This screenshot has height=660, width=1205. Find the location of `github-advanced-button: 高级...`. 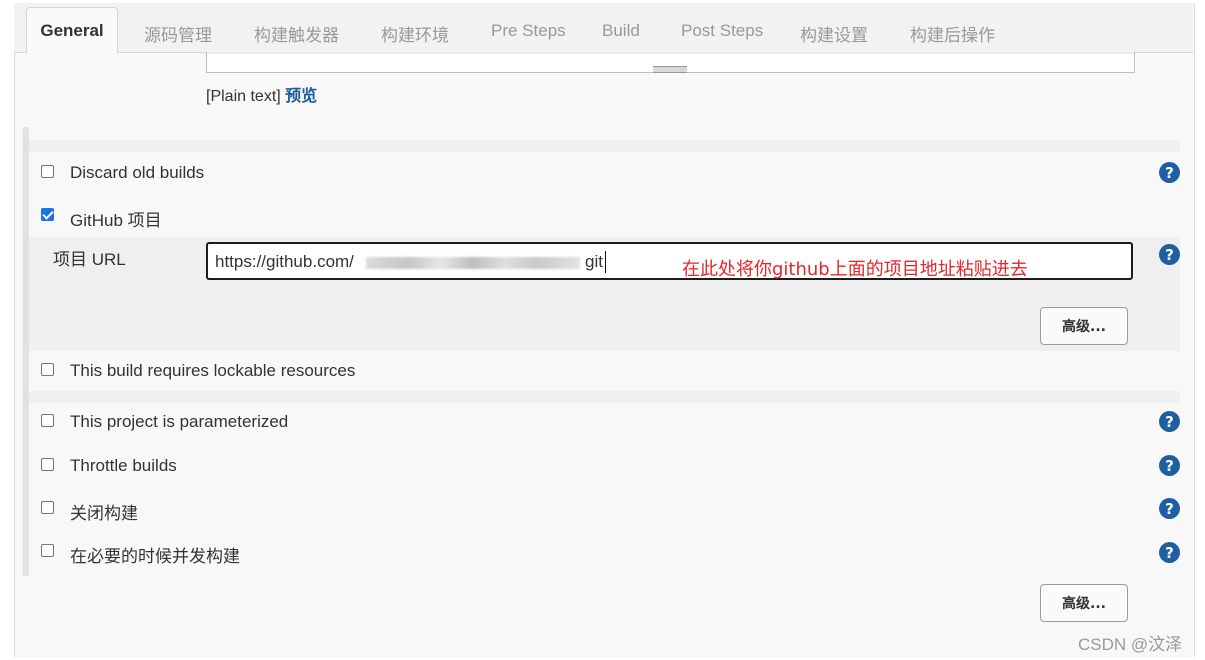

github-advanced-button: 高级... is located at coordinates (1084, 326).